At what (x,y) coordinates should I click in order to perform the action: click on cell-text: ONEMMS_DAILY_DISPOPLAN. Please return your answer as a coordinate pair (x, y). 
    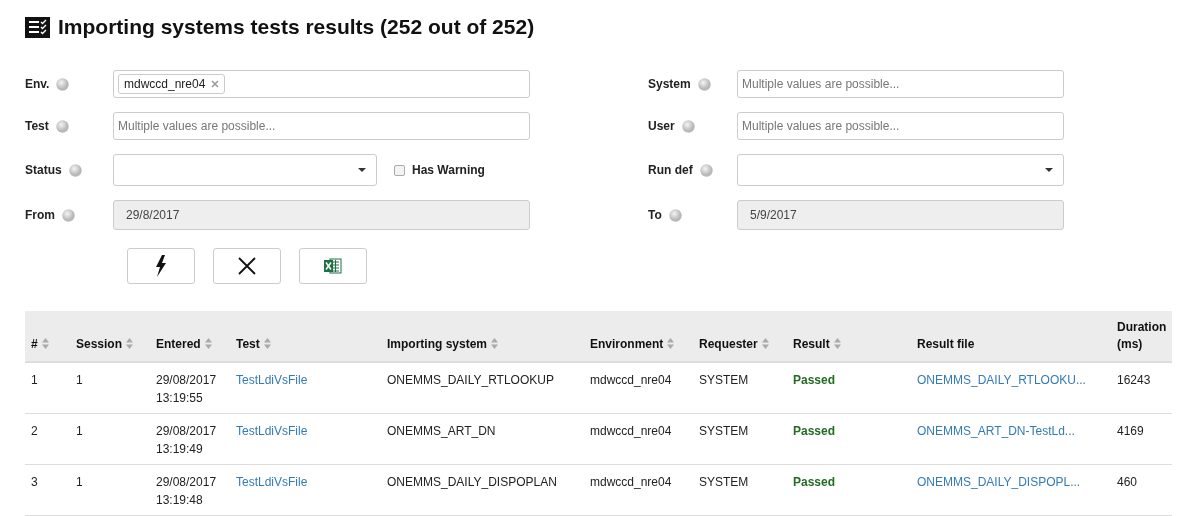
    Looking at the image, I should click on (472, 482).